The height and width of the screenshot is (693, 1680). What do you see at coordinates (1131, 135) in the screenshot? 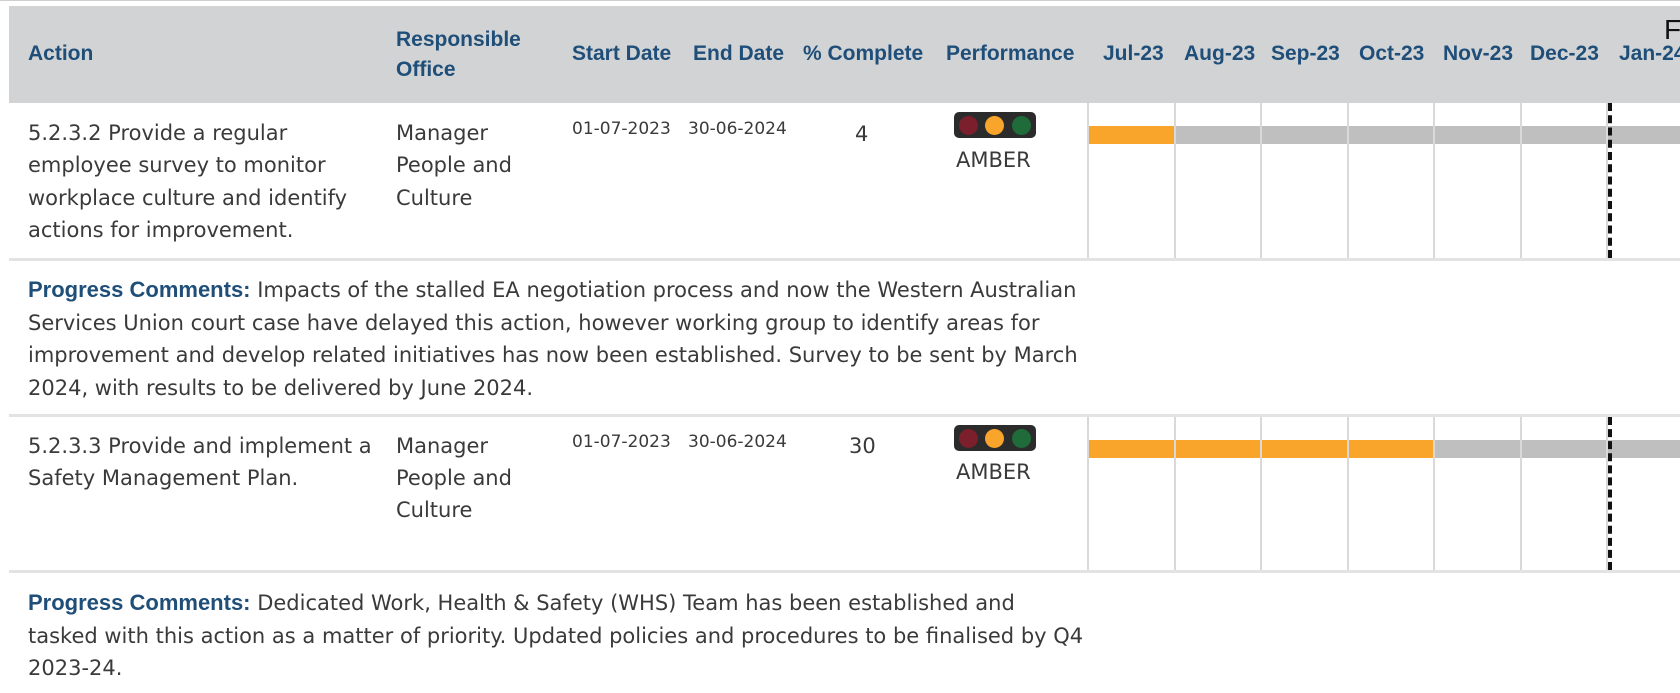
I see `gantt-progress-bar` at bounding box center [1131, 135].